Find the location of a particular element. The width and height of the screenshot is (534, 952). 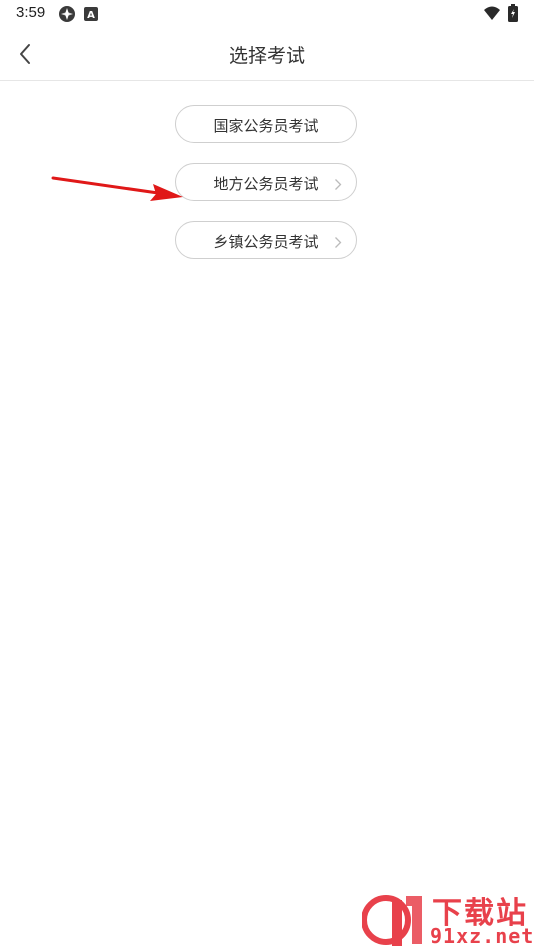

option-label: 乡镇公务员考试 is located at coordinates (266, 242).